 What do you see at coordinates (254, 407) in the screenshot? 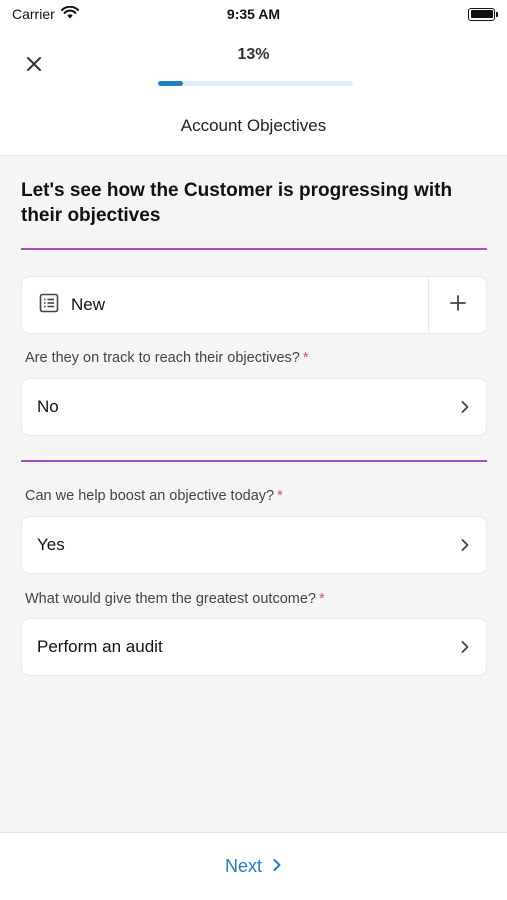
I see `select-on-track: No` at bounding box center [254, 407].